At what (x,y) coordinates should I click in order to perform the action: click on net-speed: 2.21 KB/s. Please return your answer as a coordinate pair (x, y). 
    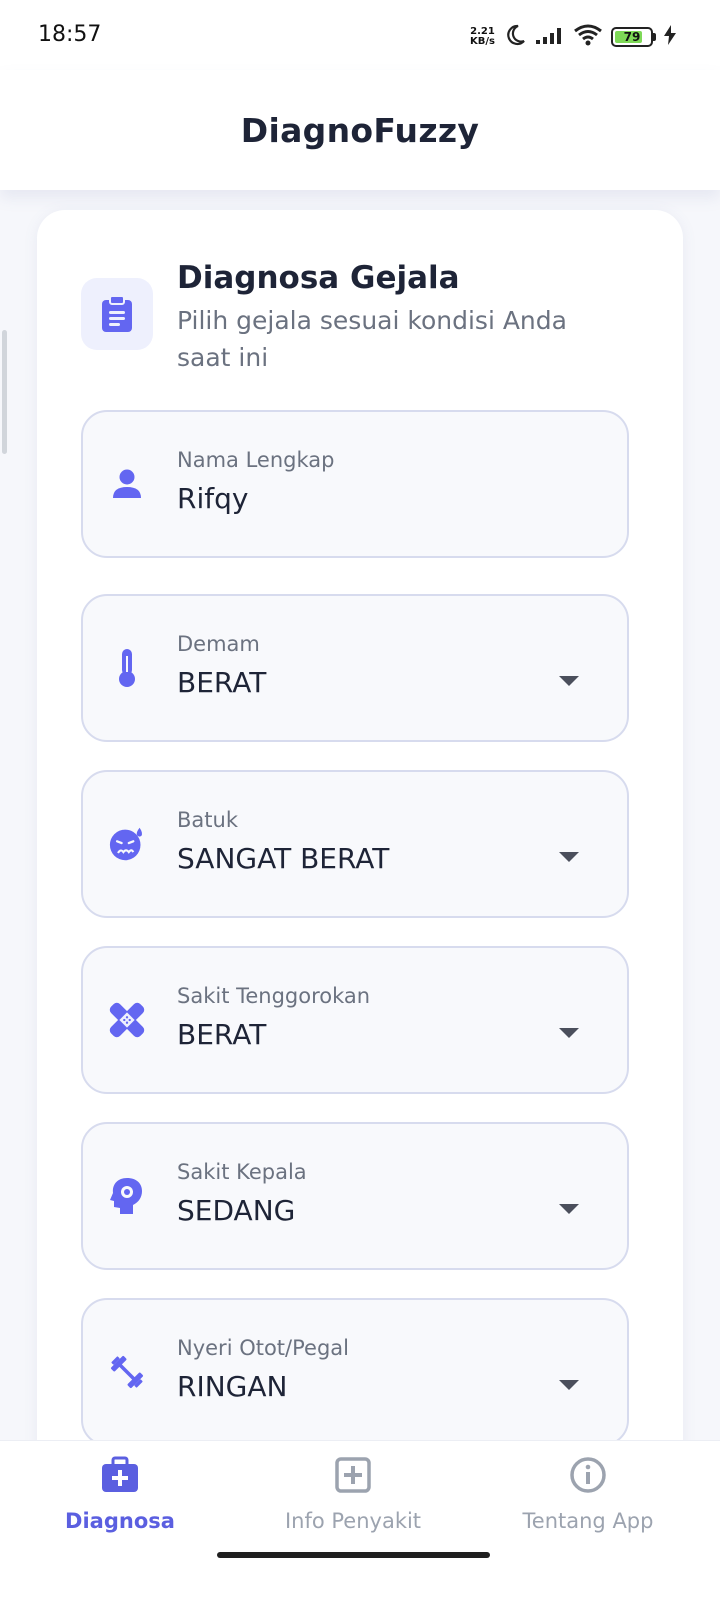
    Looking at the image, I should click on (482, 37).